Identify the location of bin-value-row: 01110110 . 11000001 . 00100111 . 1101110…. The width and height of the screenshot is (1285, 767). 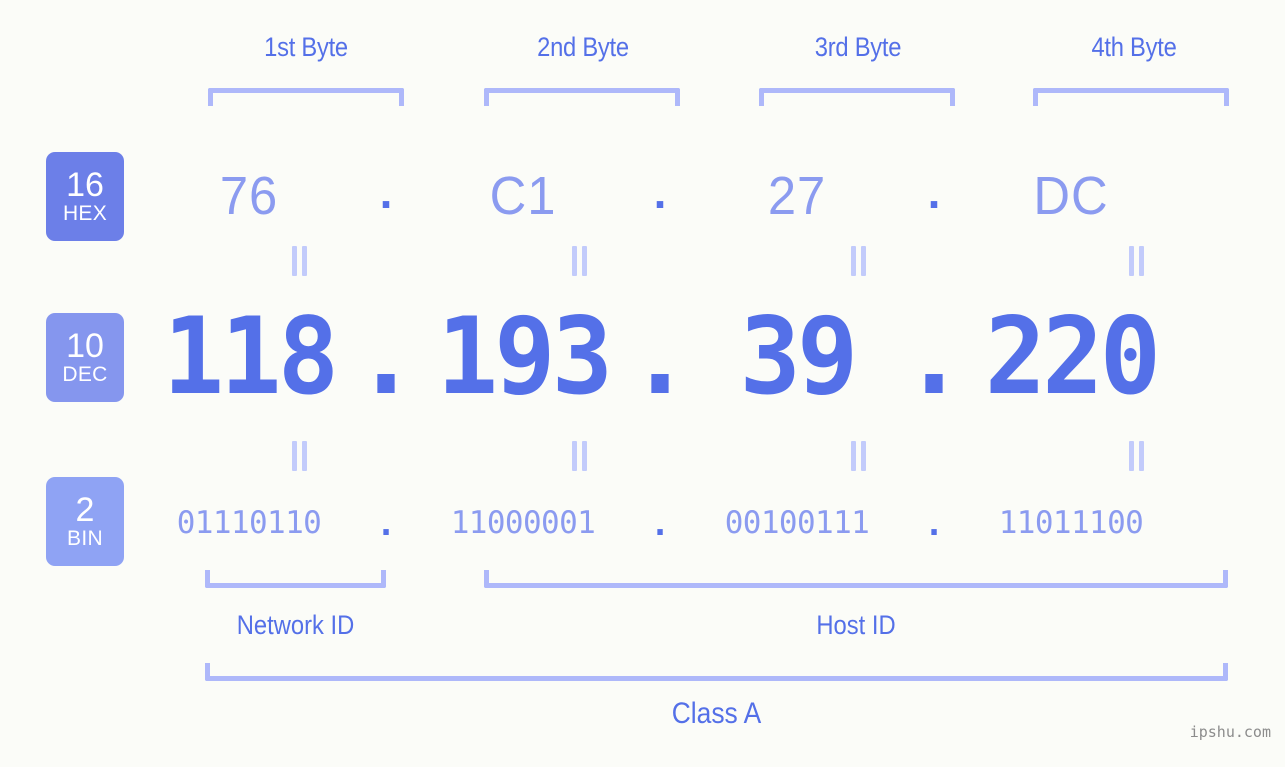
(697, 523).